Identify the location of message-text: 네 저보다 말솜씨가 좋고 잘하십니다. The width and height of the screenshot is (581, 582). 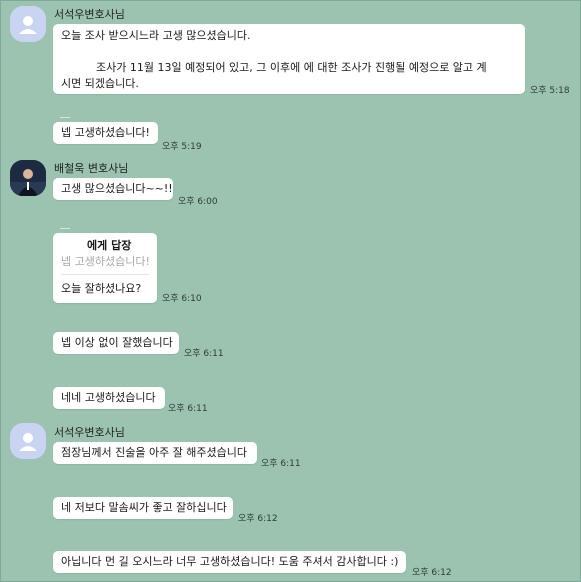
(144, 507).